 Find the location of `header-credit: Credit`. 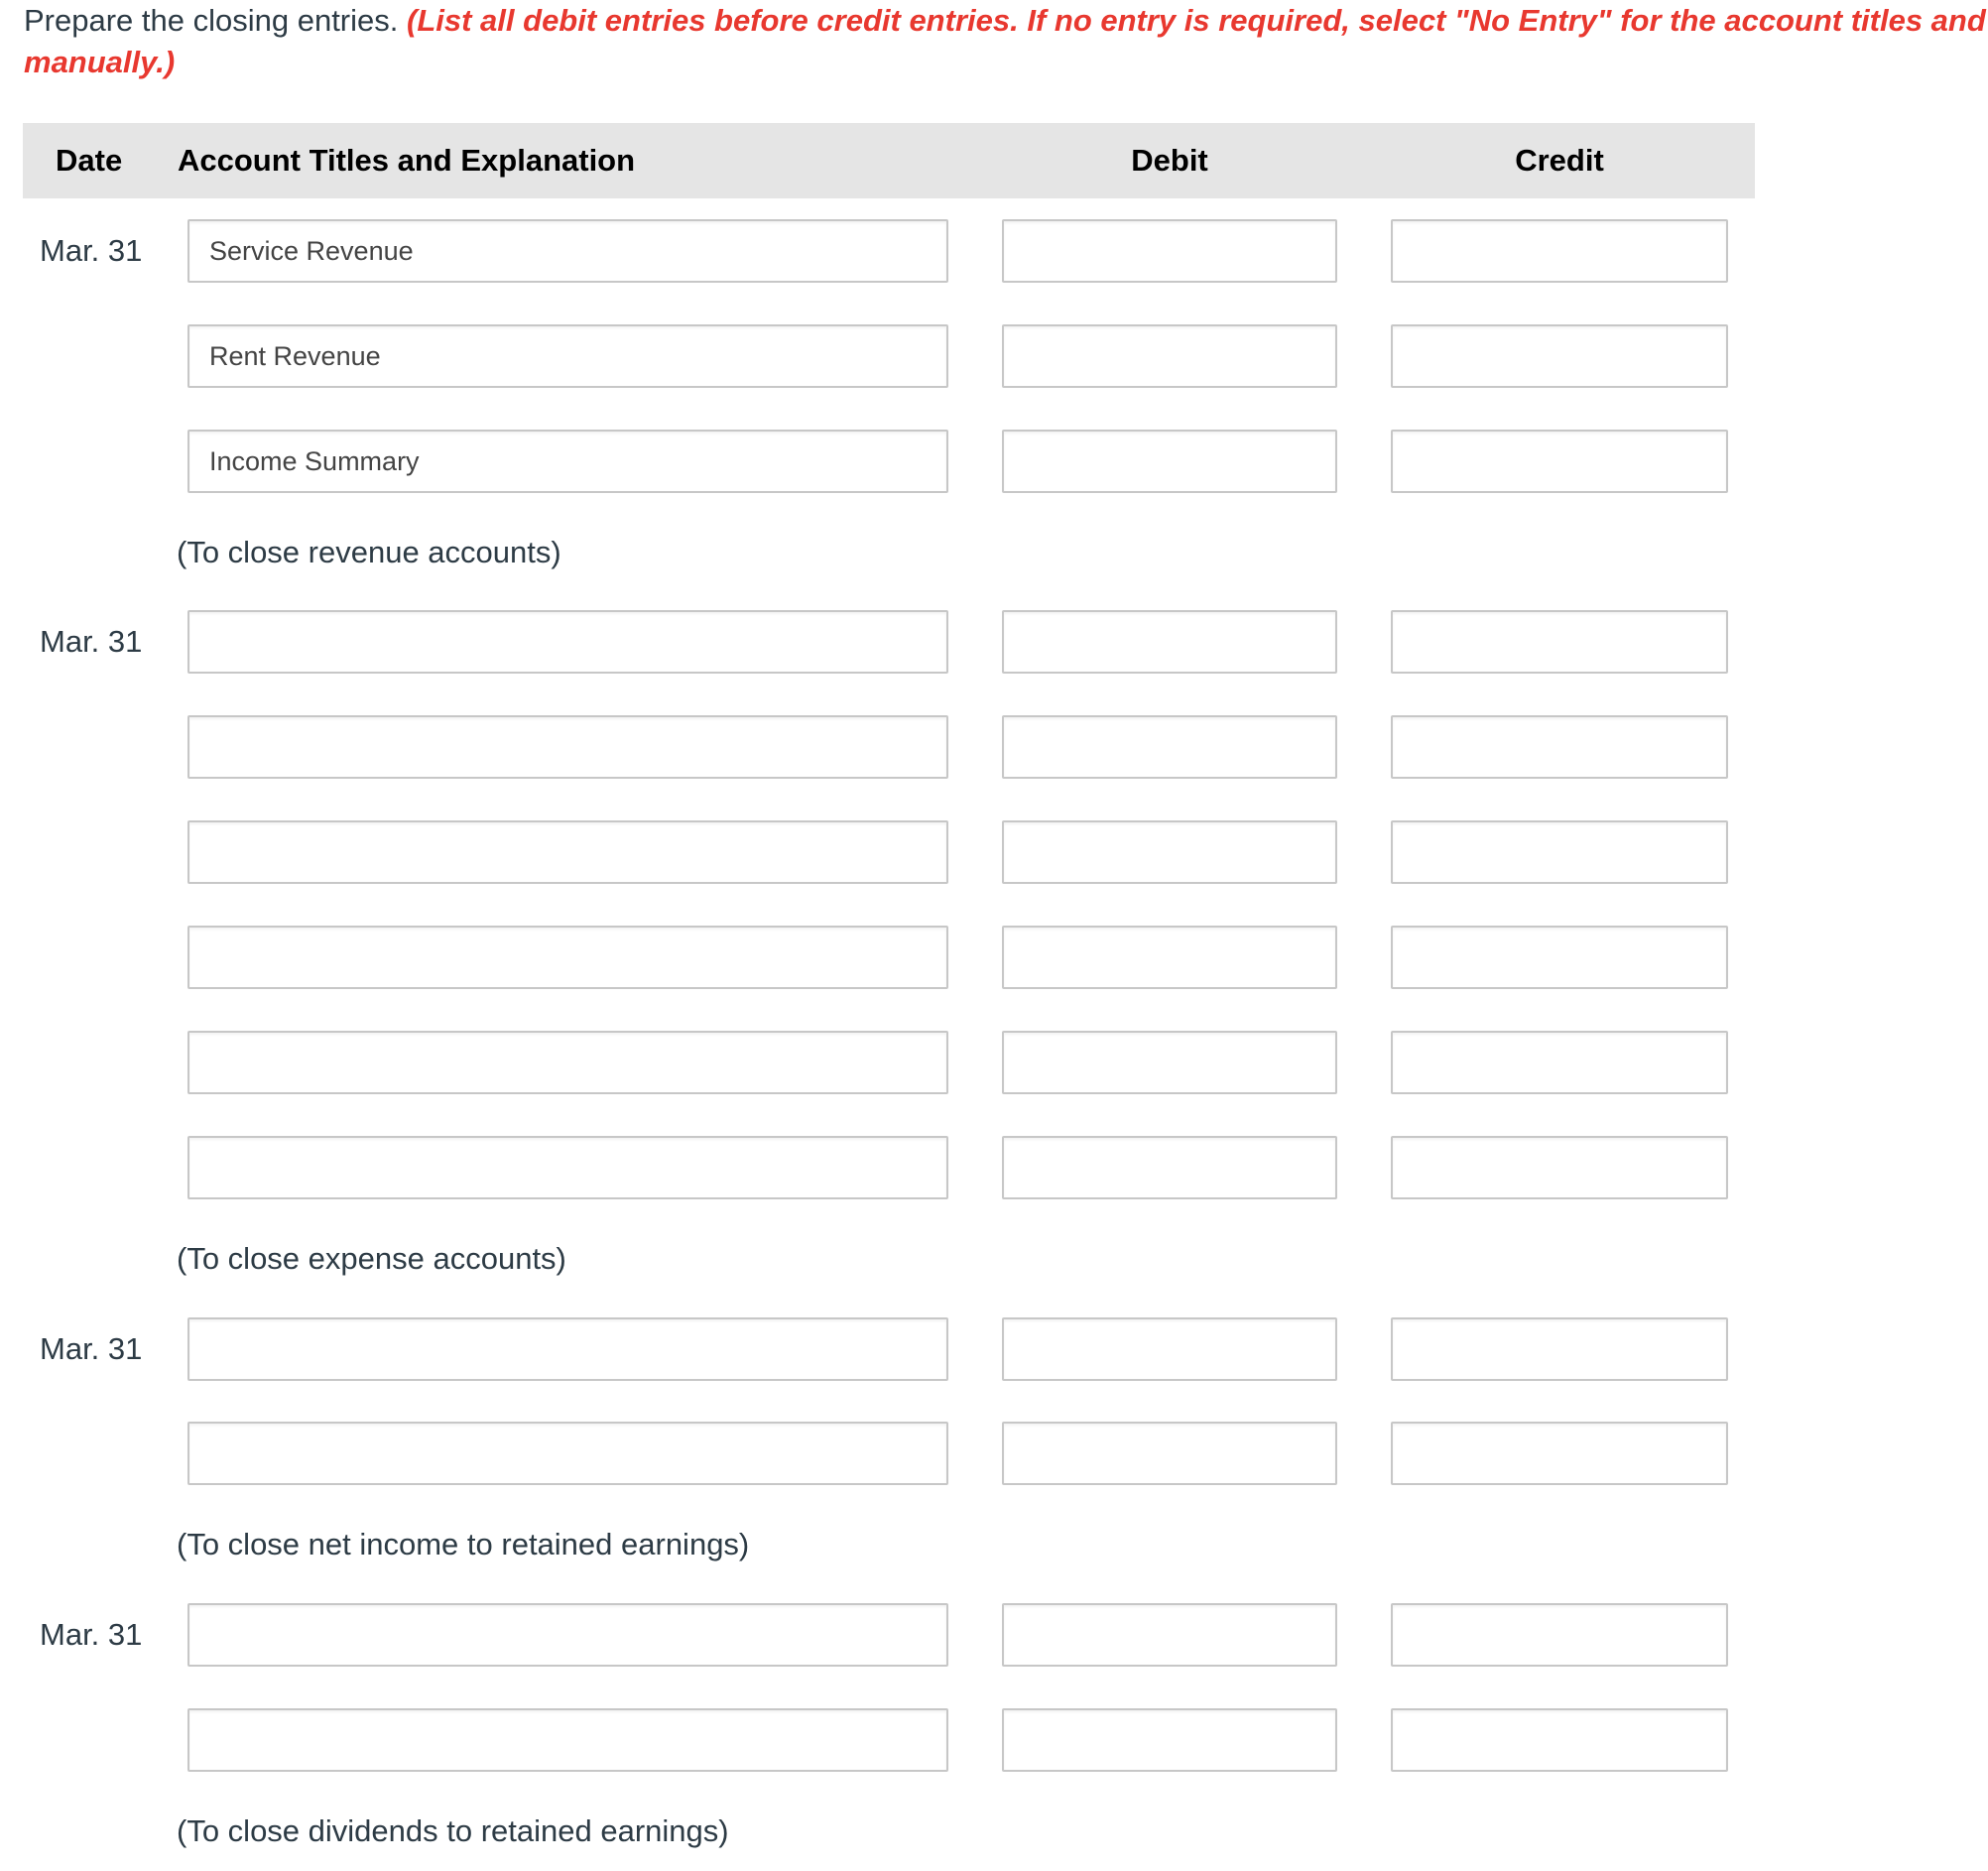

header-credit: Credit is located at coordinates (1560, 161).